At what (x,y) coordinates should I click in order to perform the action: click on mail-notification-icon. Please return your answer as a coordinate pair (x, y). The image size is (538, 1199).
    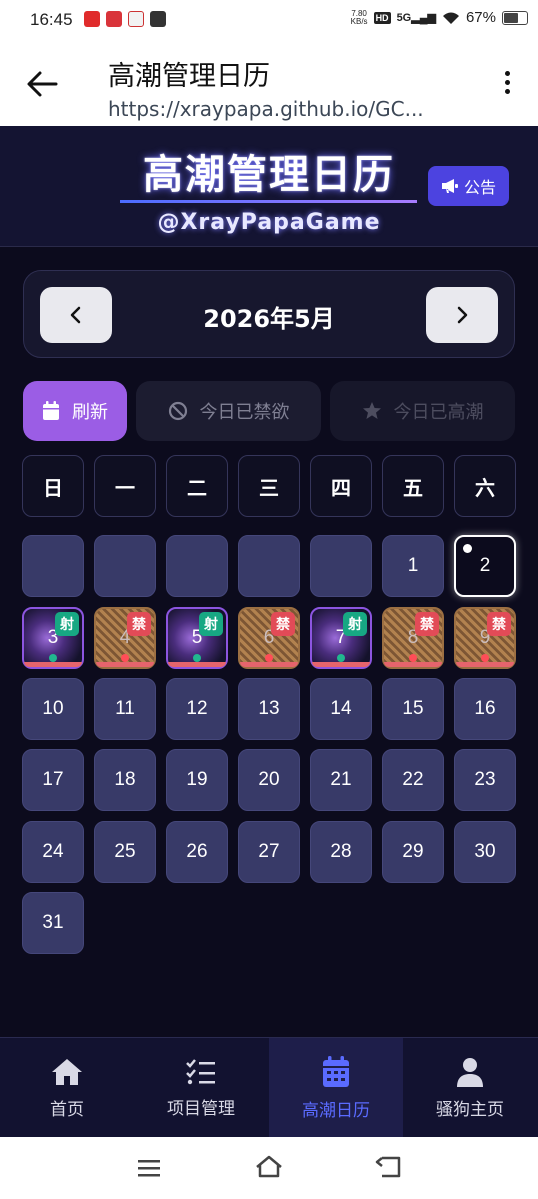
    Looking at the image, I should click on (158, 19).